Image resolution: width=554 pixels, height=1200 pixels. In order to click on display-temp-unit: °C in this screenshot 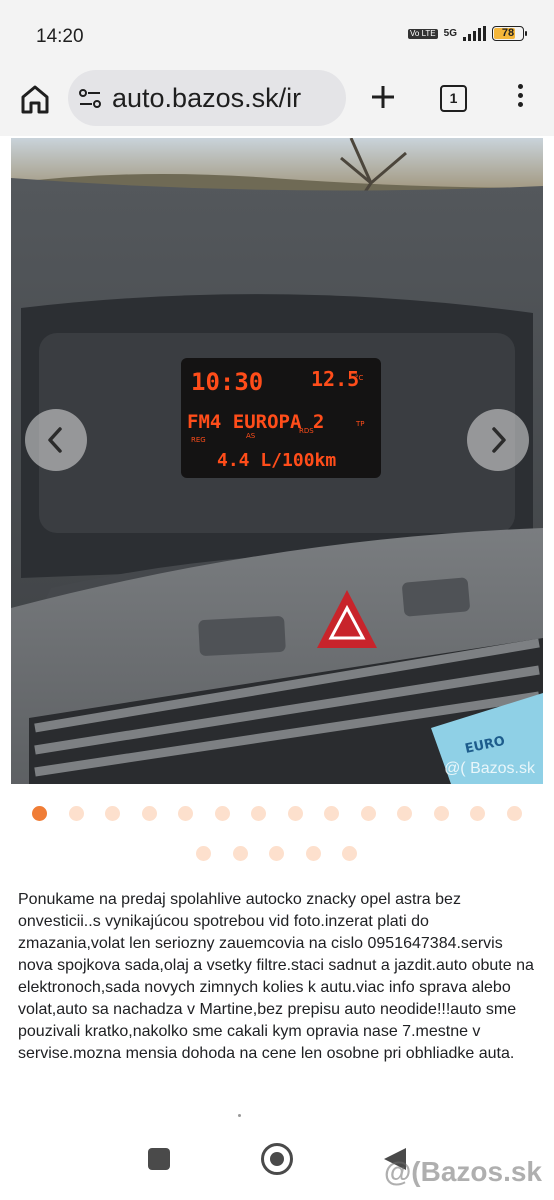, I will do `click(359, 378)`.